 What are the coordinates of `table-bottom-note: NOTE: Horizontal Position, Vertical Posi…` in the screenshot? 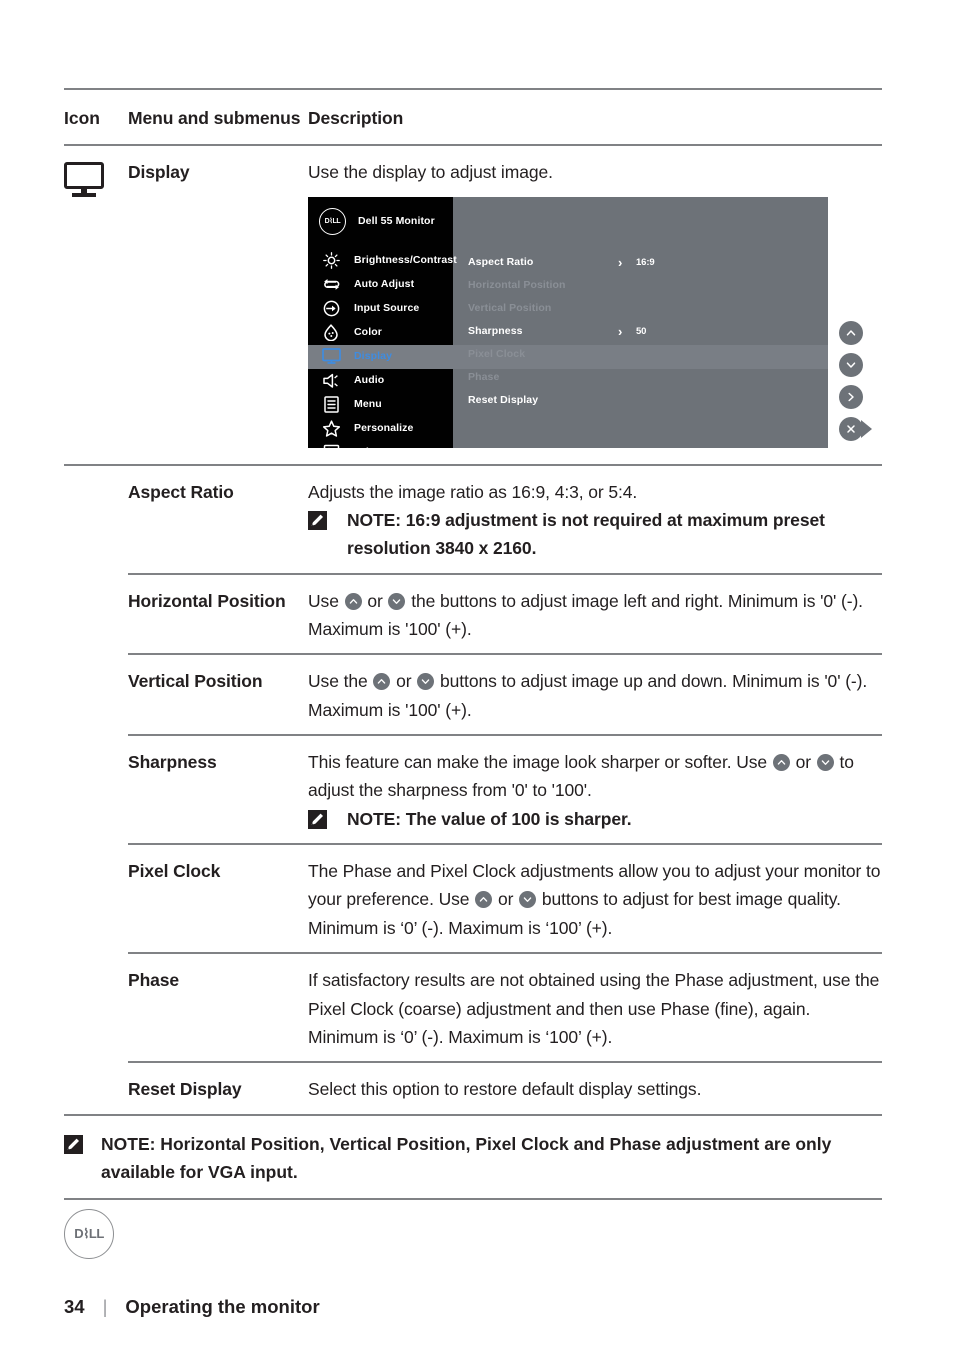 It's located at (473, 1157).